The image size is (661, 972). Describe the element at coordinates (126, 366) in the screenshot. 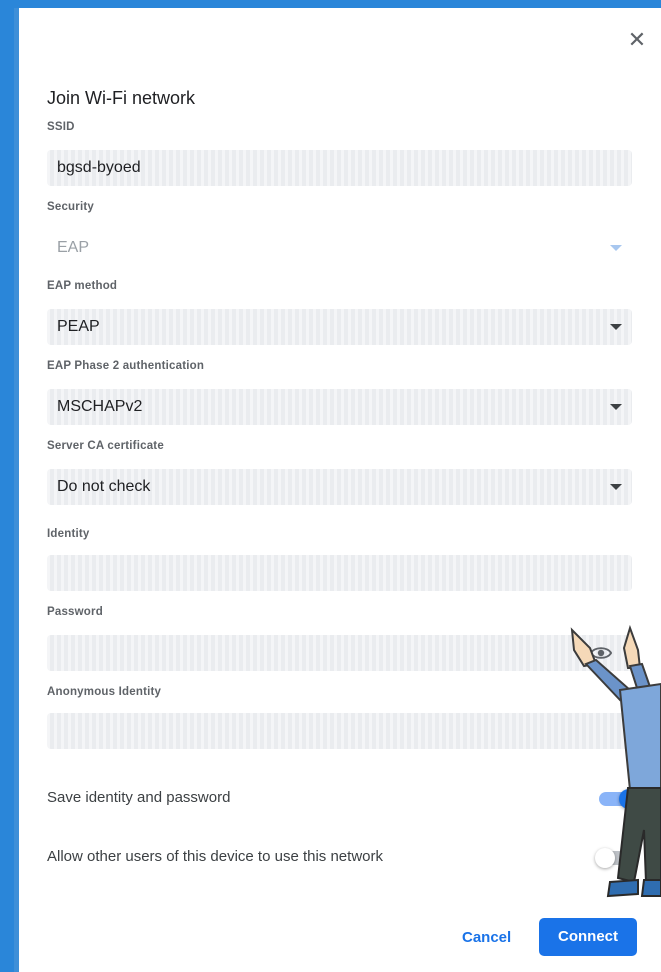

I see `phase2-label: EAP Phase 2 authentication` at that location.